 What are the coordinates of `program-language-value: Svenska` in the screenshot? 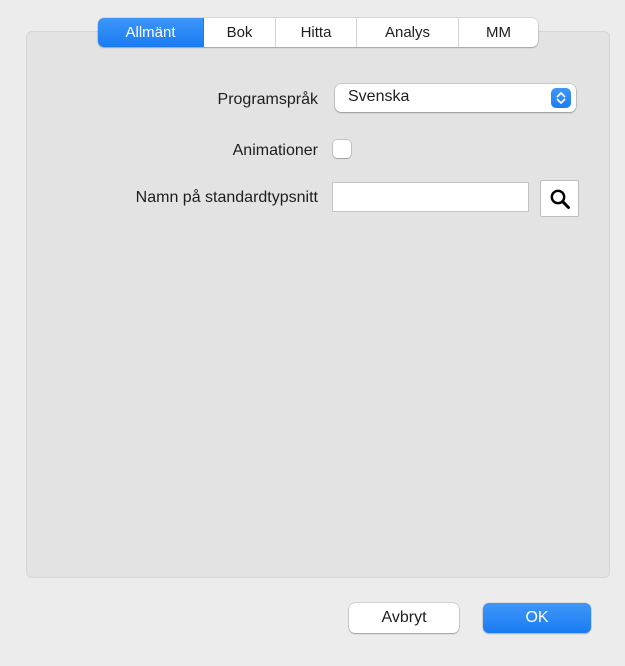 It's located at (379, 96).